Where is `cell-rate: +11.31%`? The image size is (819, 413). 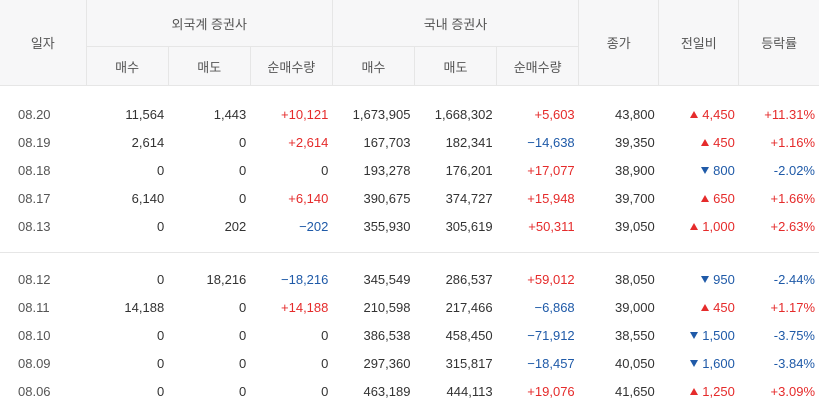
cell-rate: +11.31% is located at coordinates (789, 114).